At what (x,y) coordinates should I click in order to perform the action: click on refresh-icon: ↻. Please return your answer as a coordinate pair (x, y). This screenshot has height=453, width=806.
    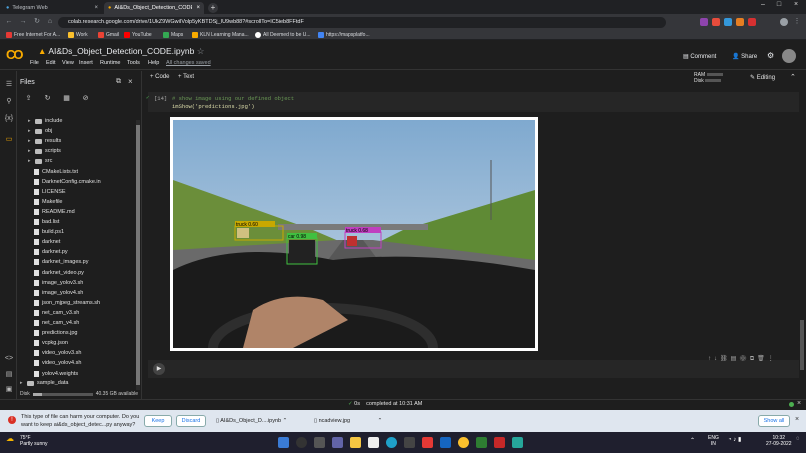
    Looking at the image, I should click on (47, 98).